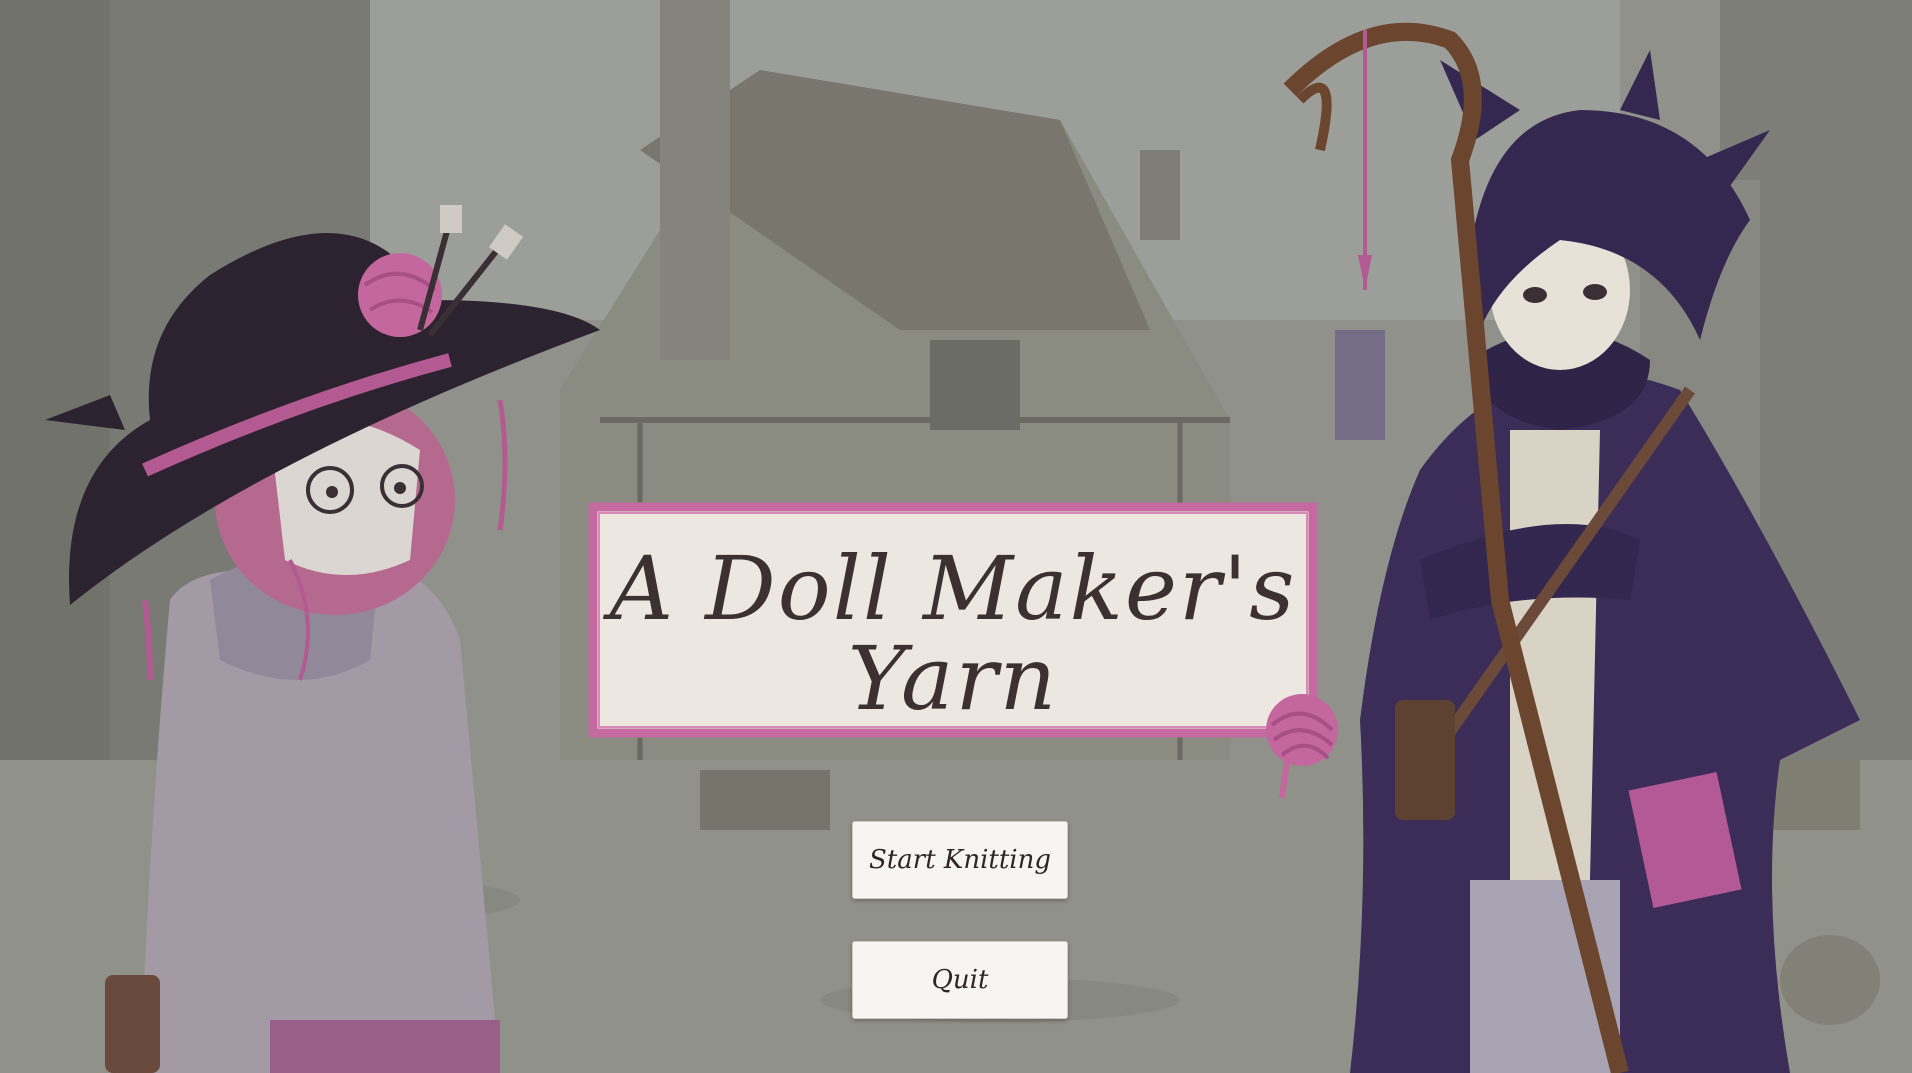  Describe the element at coordinates (1302, 746) in the screenshot. I see `yarn-ball-icon` at that location.